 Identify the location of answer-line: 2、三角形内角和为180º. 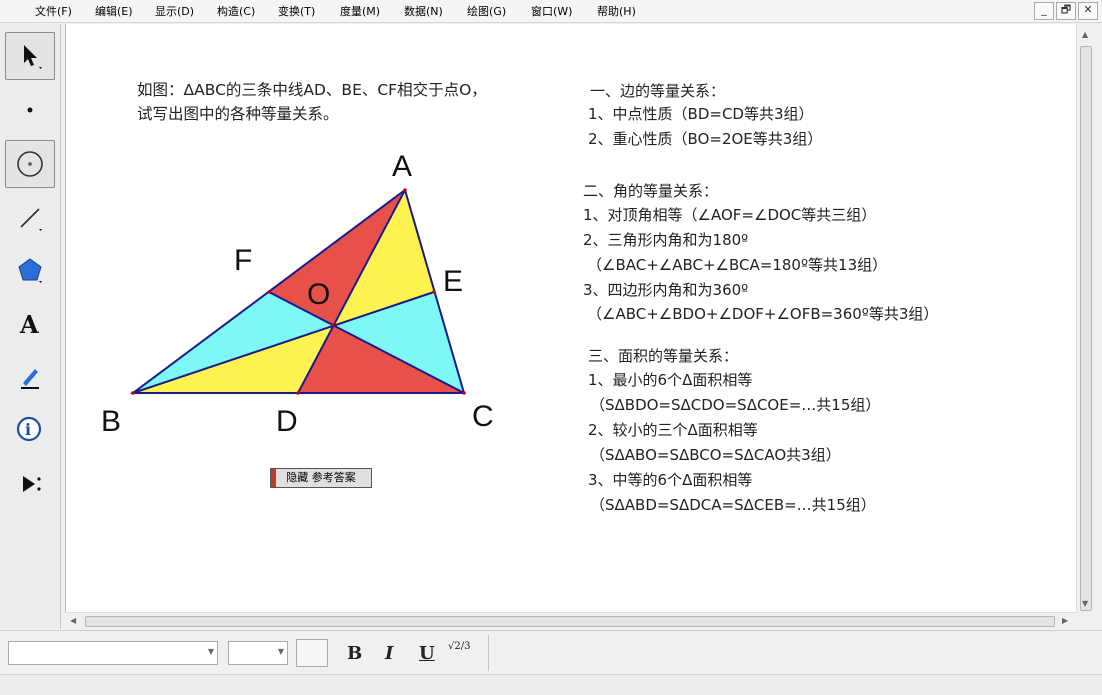
(666, 240).